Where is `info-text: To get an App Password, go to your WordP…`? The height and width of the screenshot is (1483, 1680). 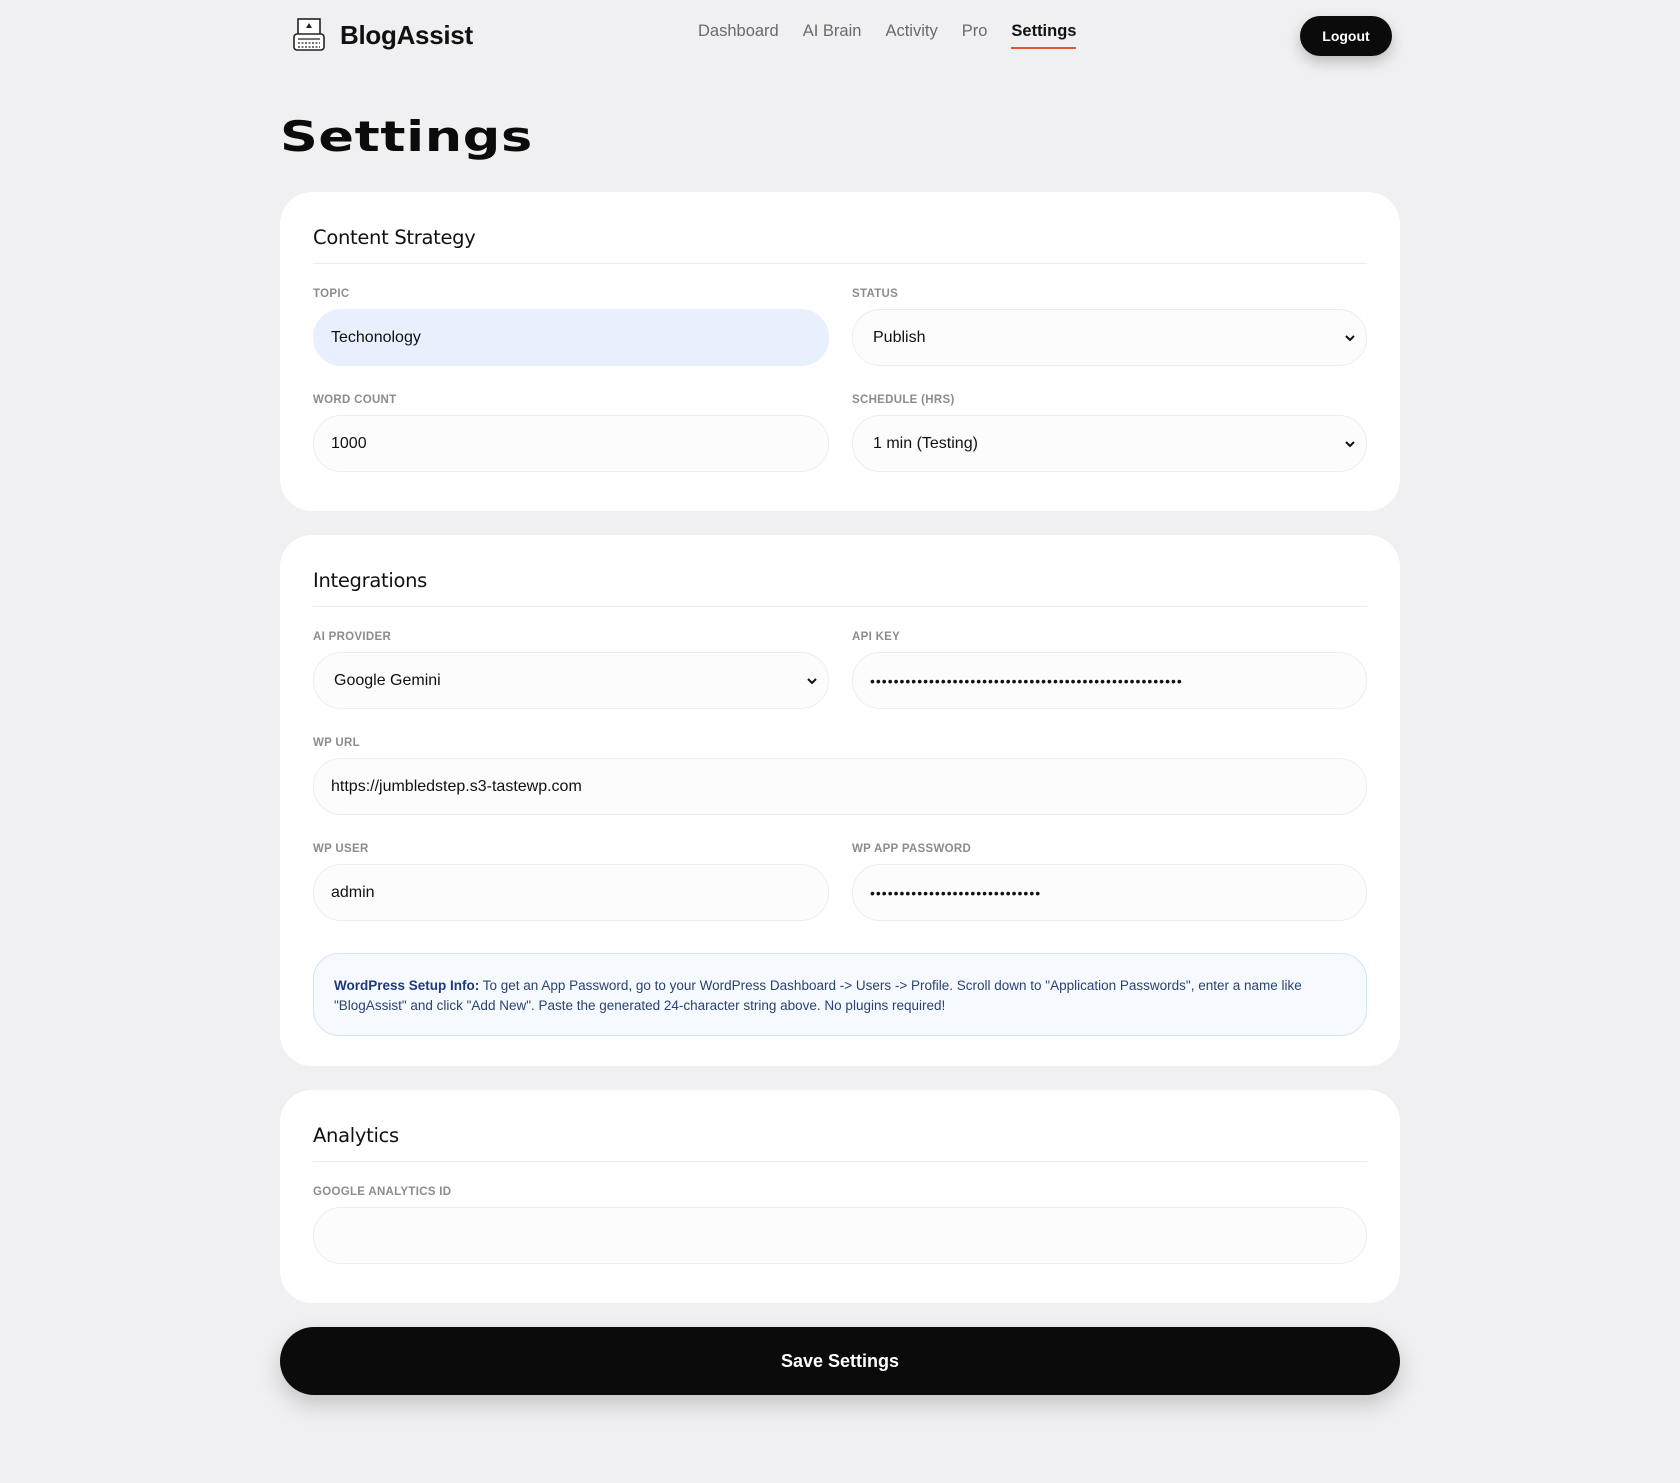 info-text: To get an App Password, go to your WordP… is located at coordinates (818, 995).